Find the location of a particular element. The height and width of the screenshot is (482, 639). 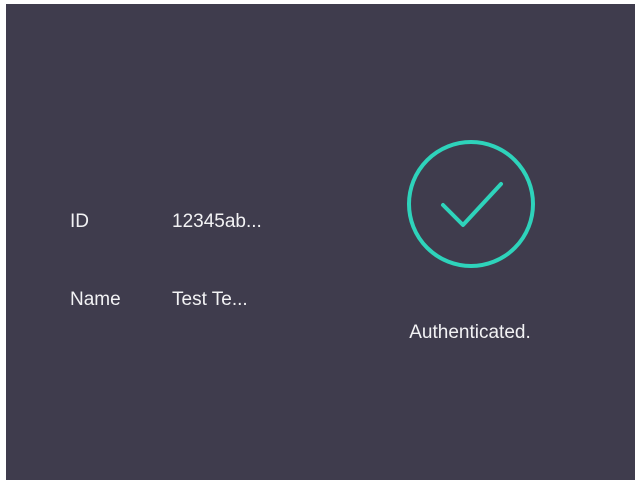

name-label: Name is located at coordinates (95, 299).